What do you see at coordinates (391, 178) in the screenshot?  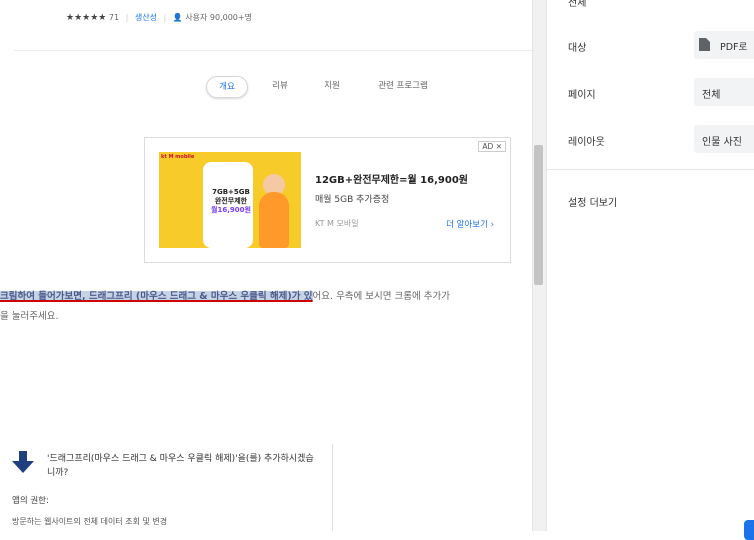 I see `ad-title: 12GB+완전무제한=월 16,900원` at bounding box center [391, 178].